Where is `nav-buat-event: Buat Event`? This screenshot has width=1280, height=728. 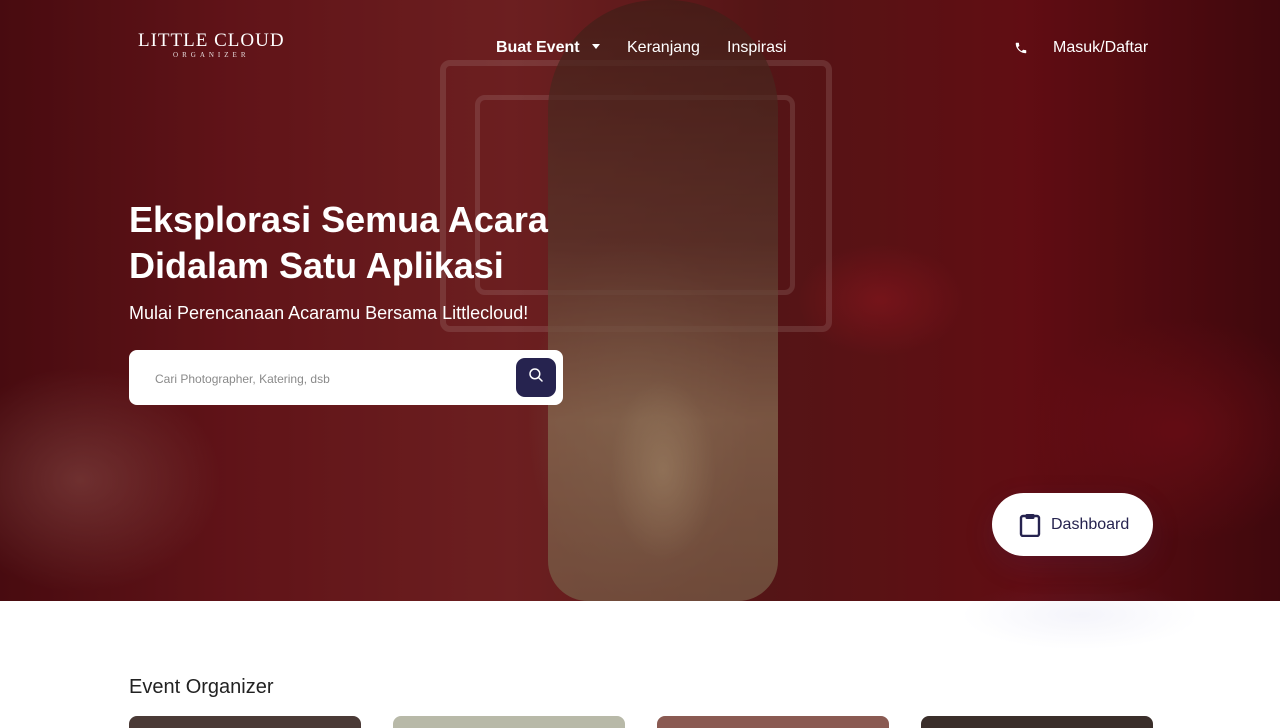 nav-buat-event: Buat Event is located at coordinates (548, 48).